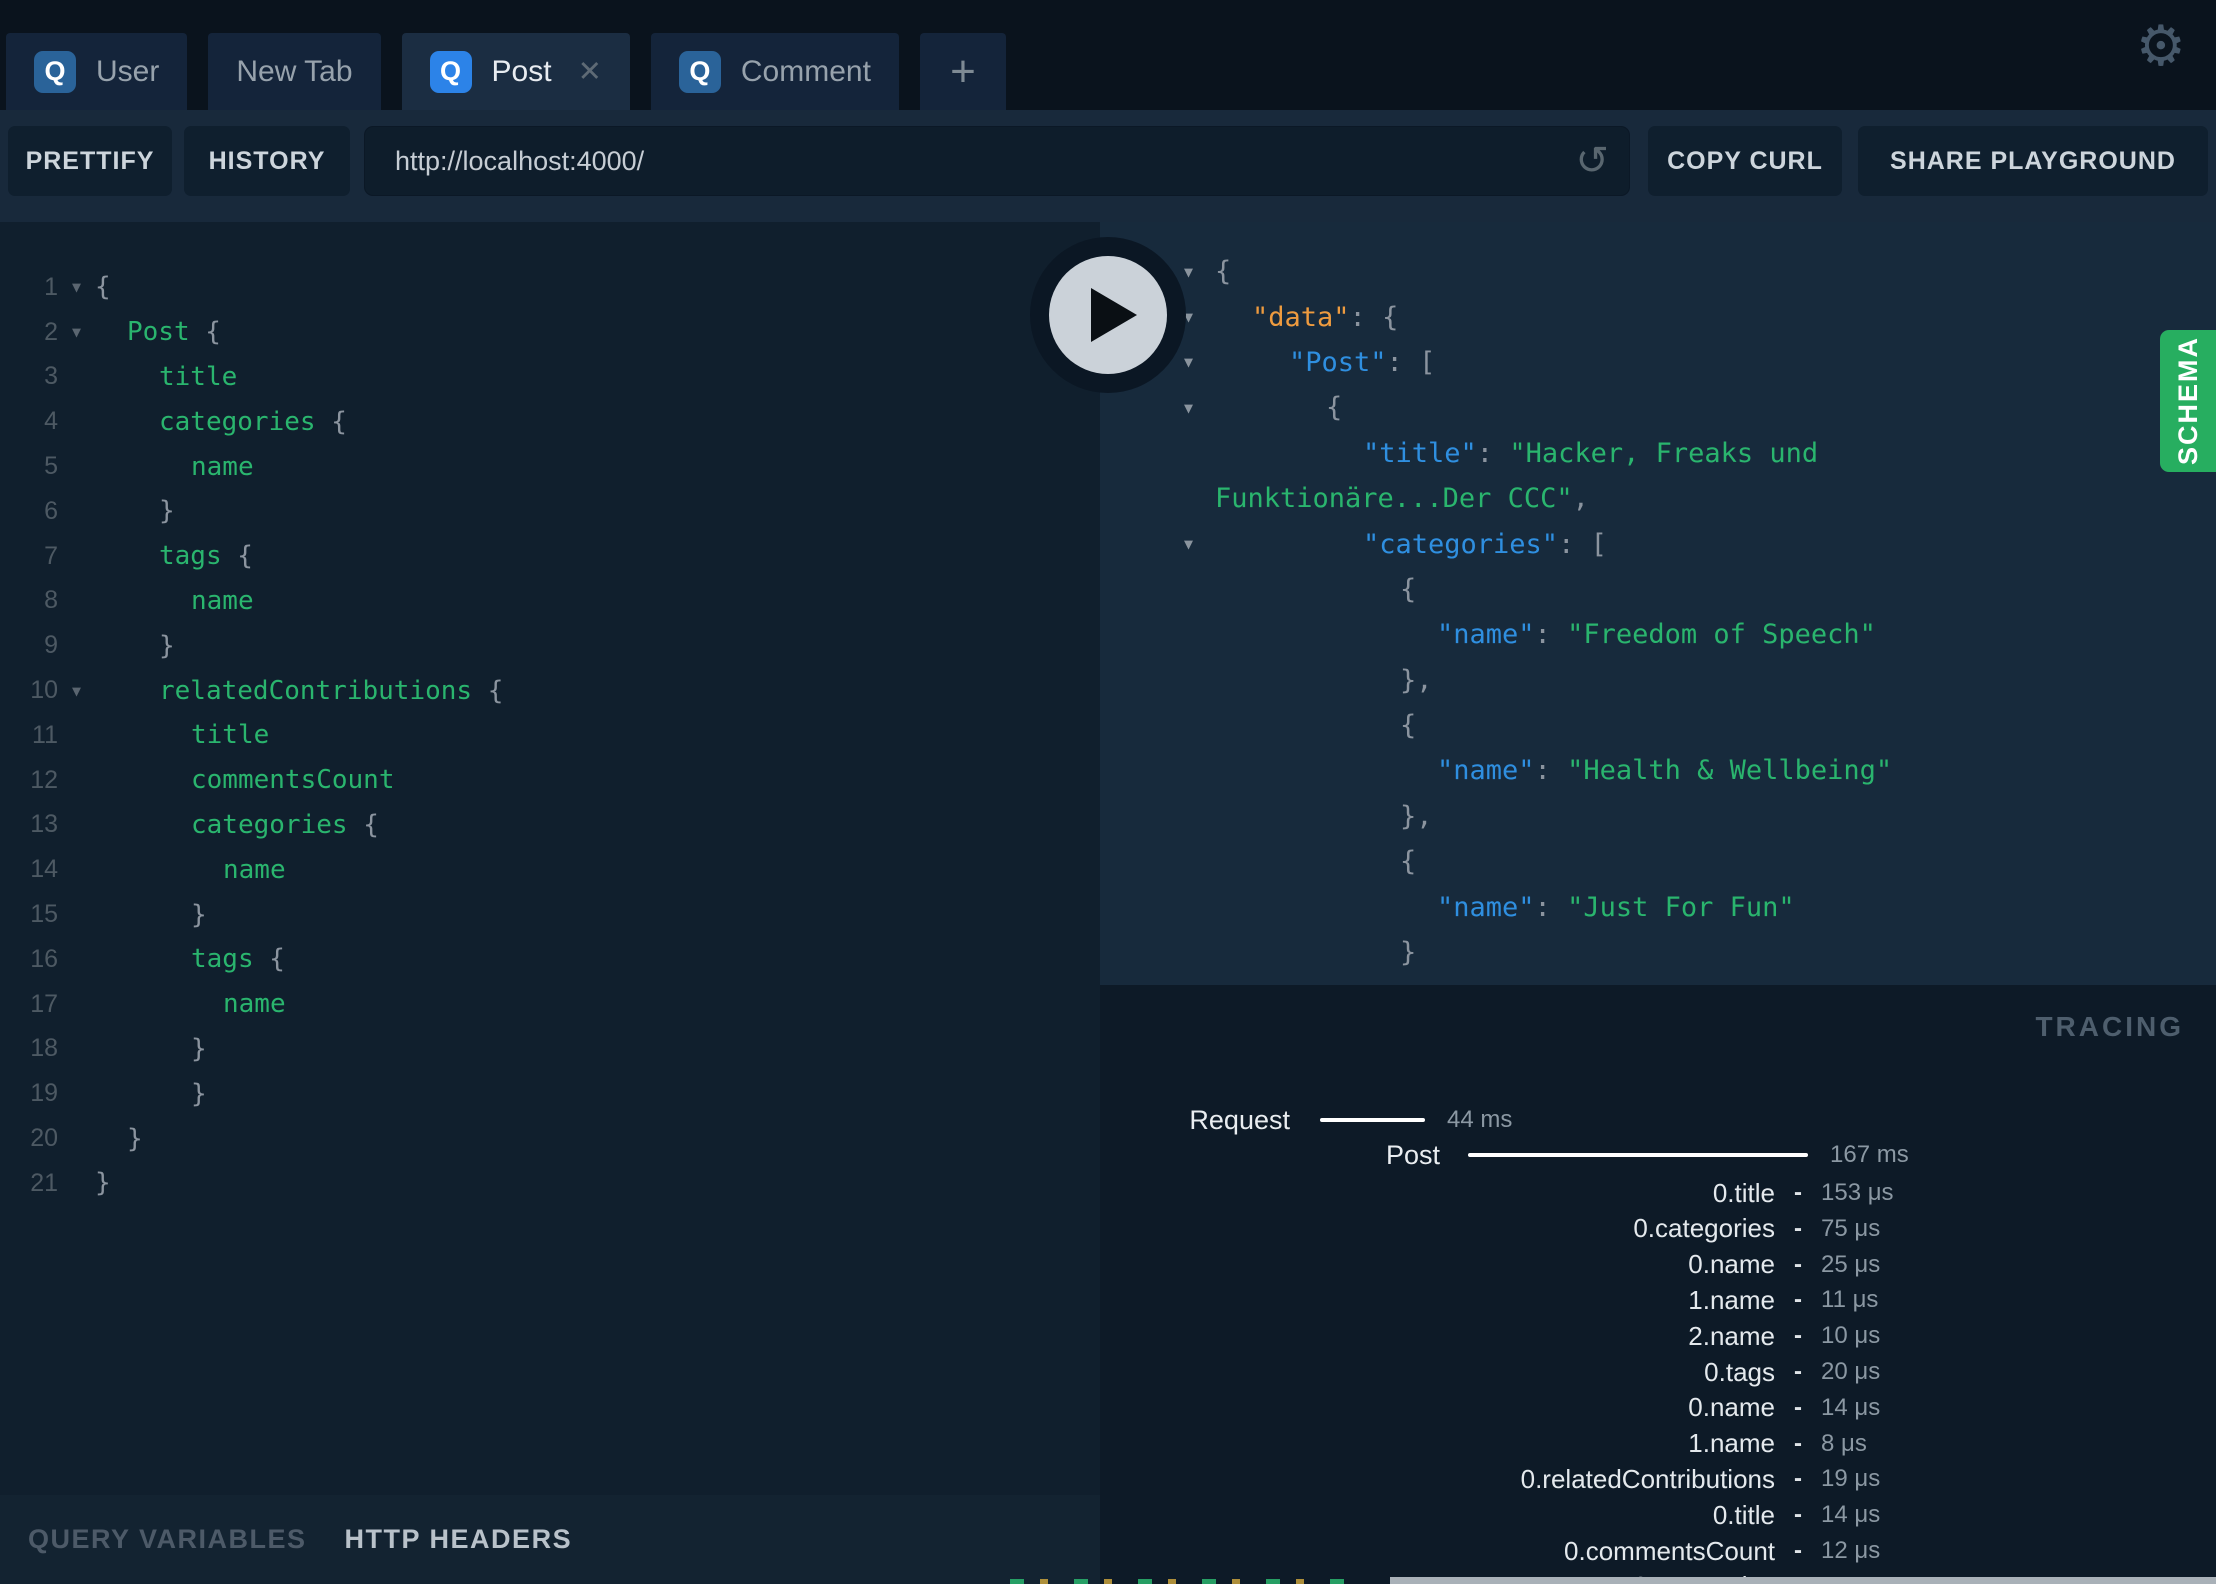 The width and height of the screenshot is (2216, 1584). I want to click on line-number: 3, so click(51, 376).